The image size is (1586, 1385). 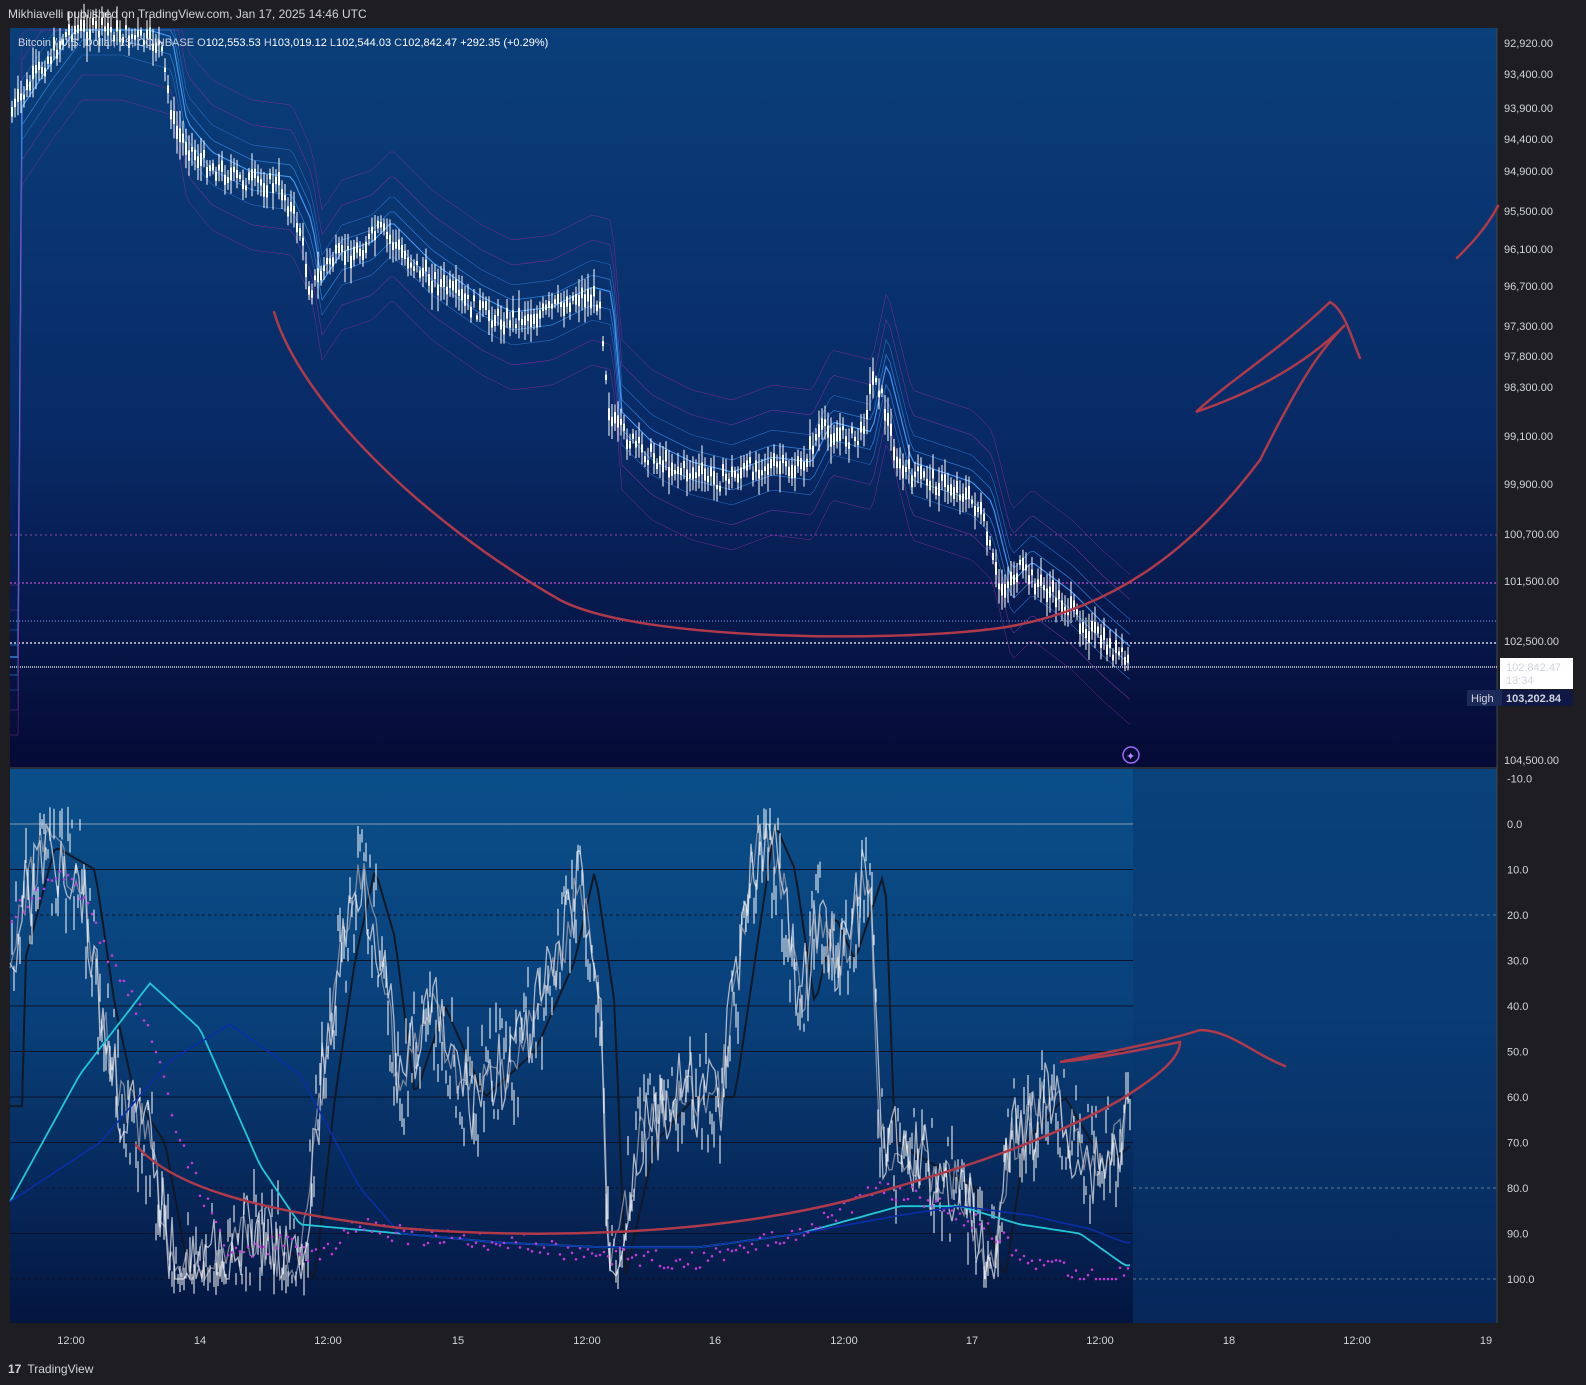 I want to click on time-tick-label: 15, so click(x=458, y=1341).